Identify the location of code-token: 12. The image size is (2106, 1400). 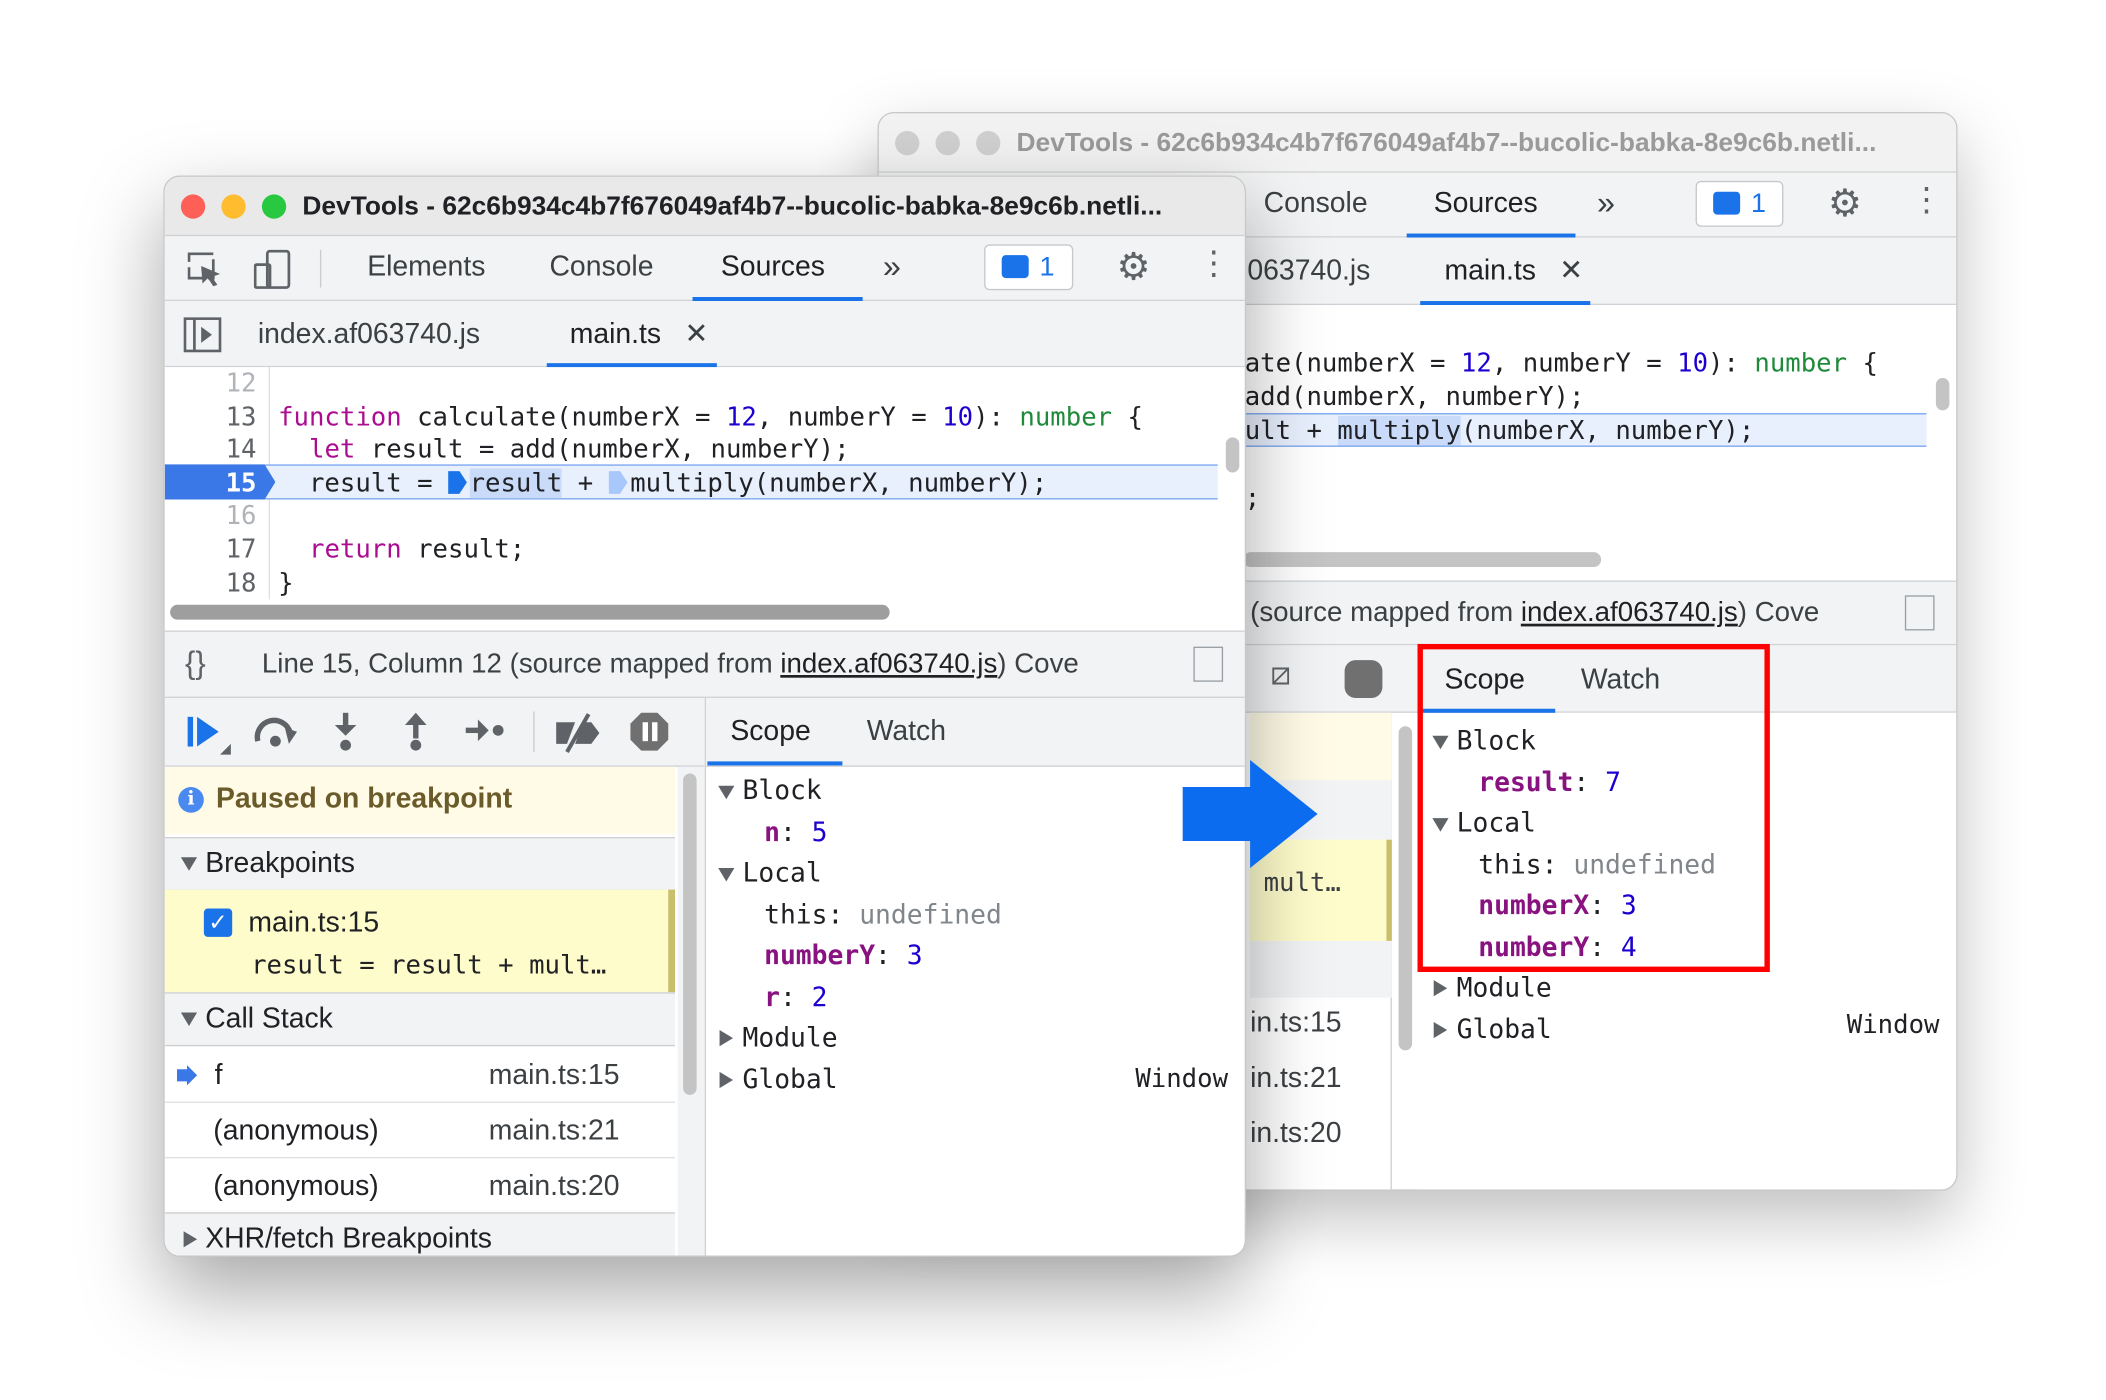
(1476, 363).